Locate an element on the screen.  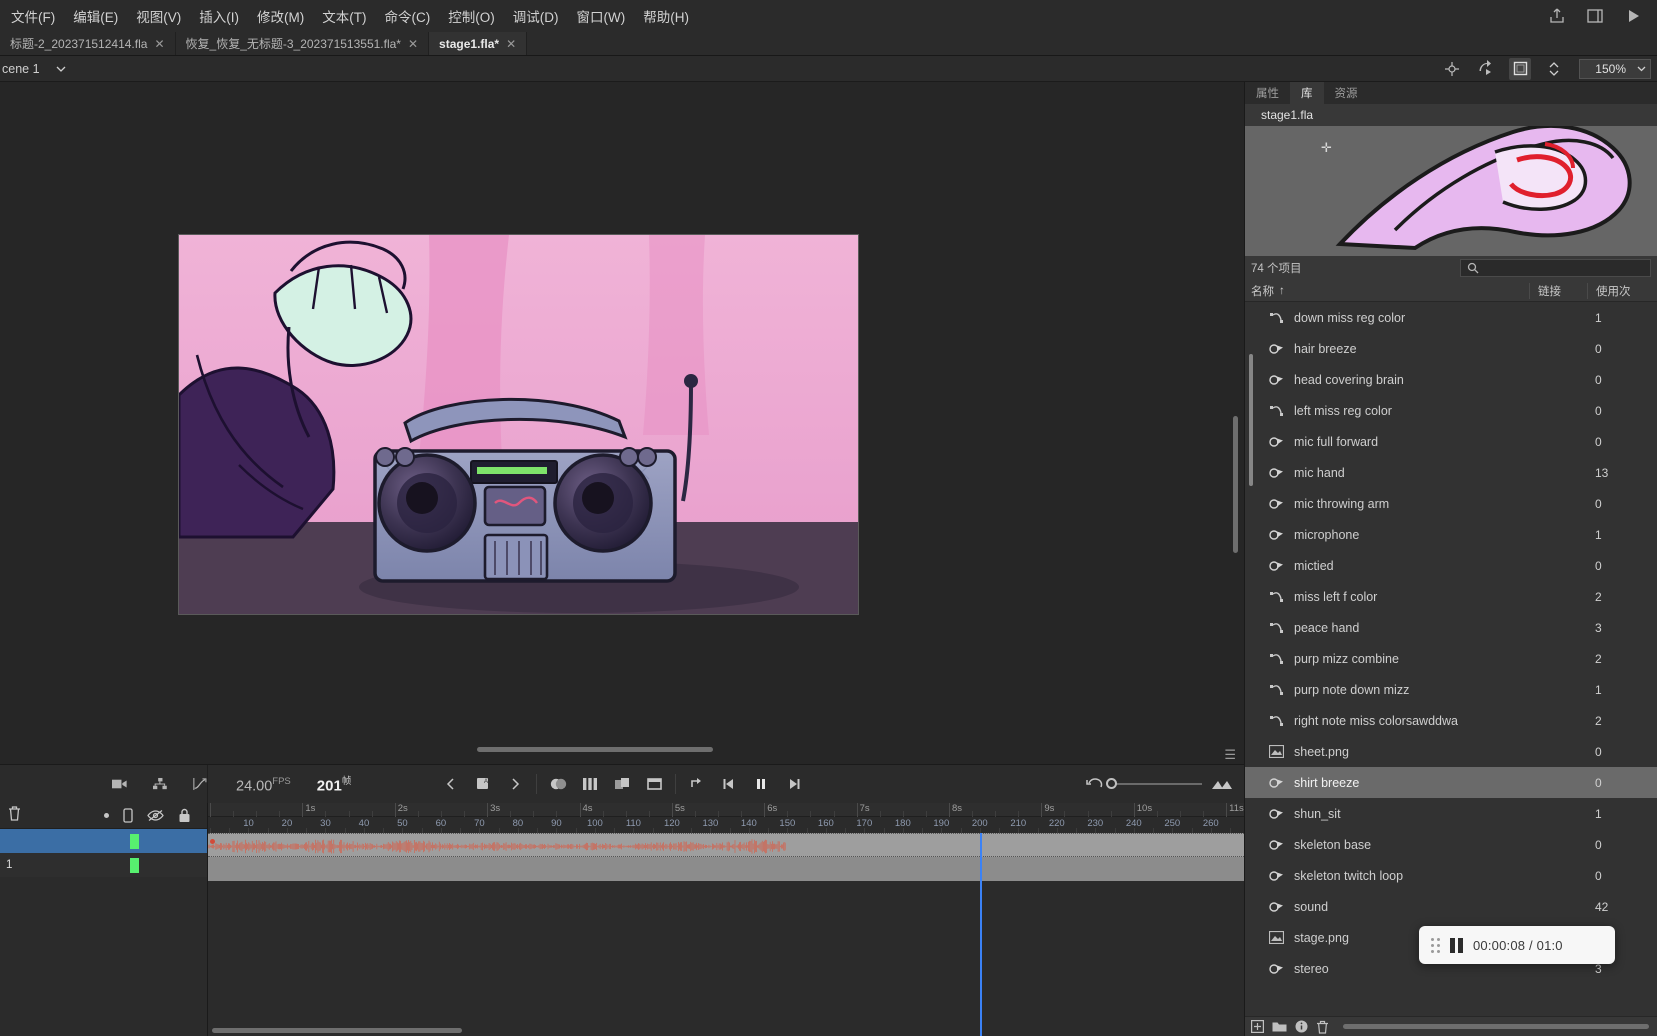
library-item-row: skeleton base 0 is located at coordinates (1451, 844).